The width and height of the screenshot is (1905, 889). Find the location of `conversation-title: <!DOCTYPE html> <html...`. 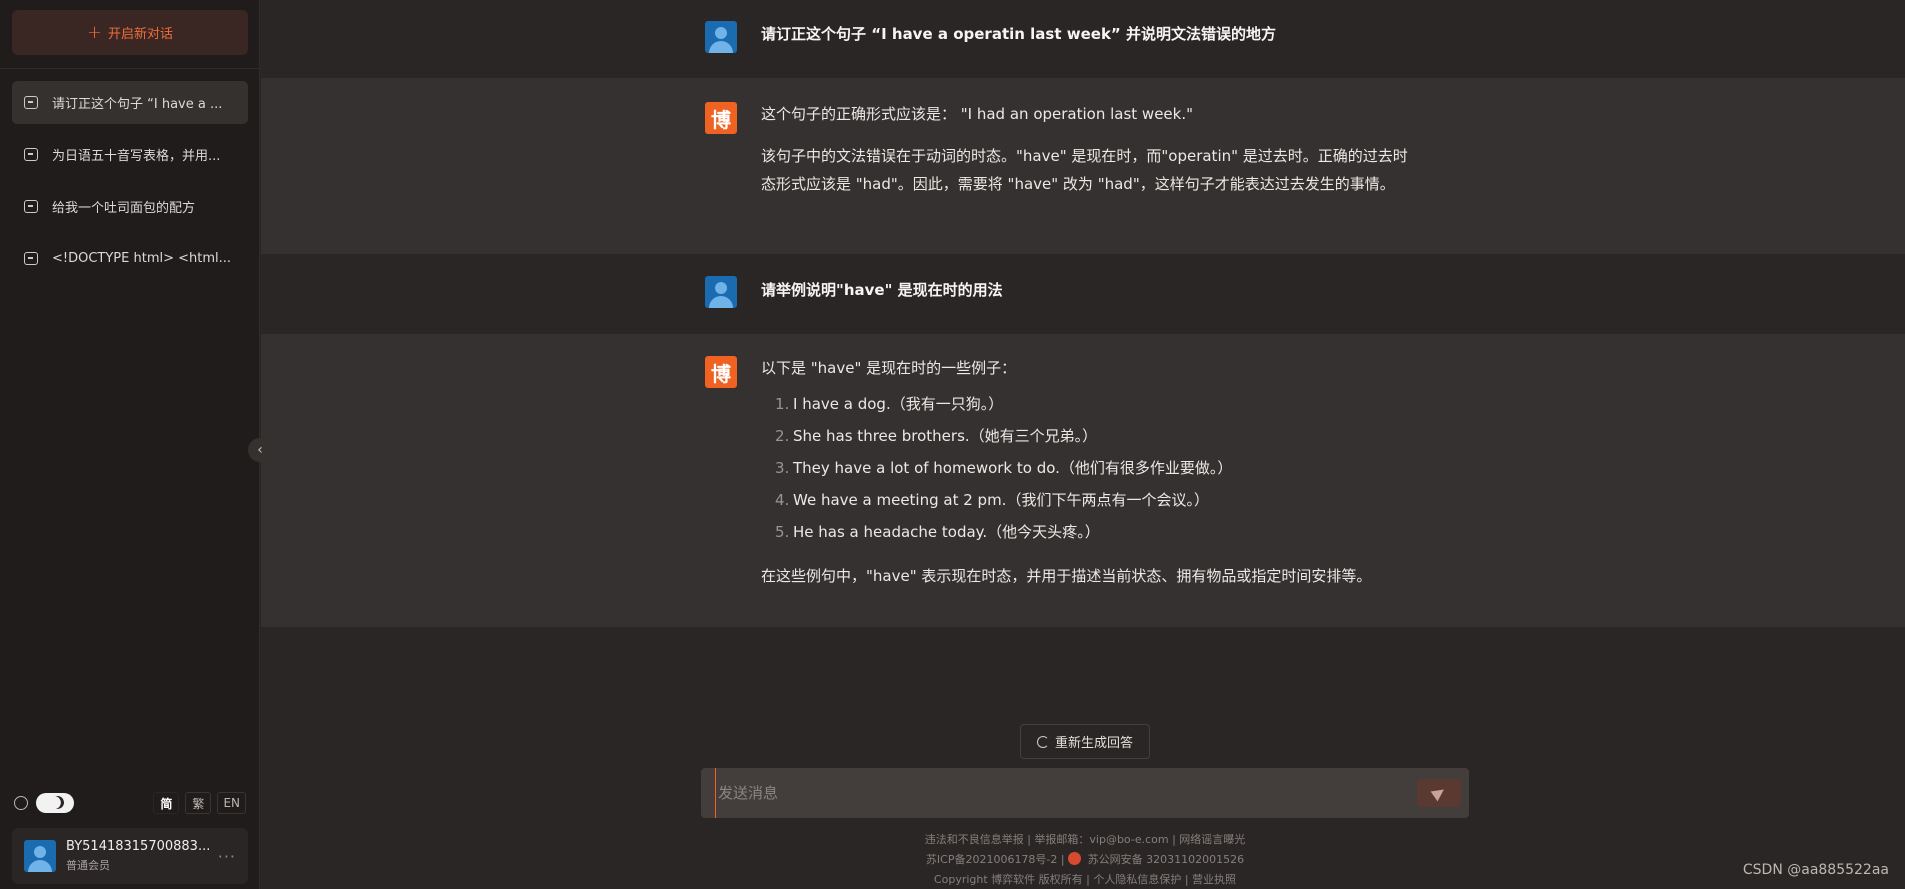

conversation-title: <!DOCTYPE html> <html... is located at coordinates (142, 258).